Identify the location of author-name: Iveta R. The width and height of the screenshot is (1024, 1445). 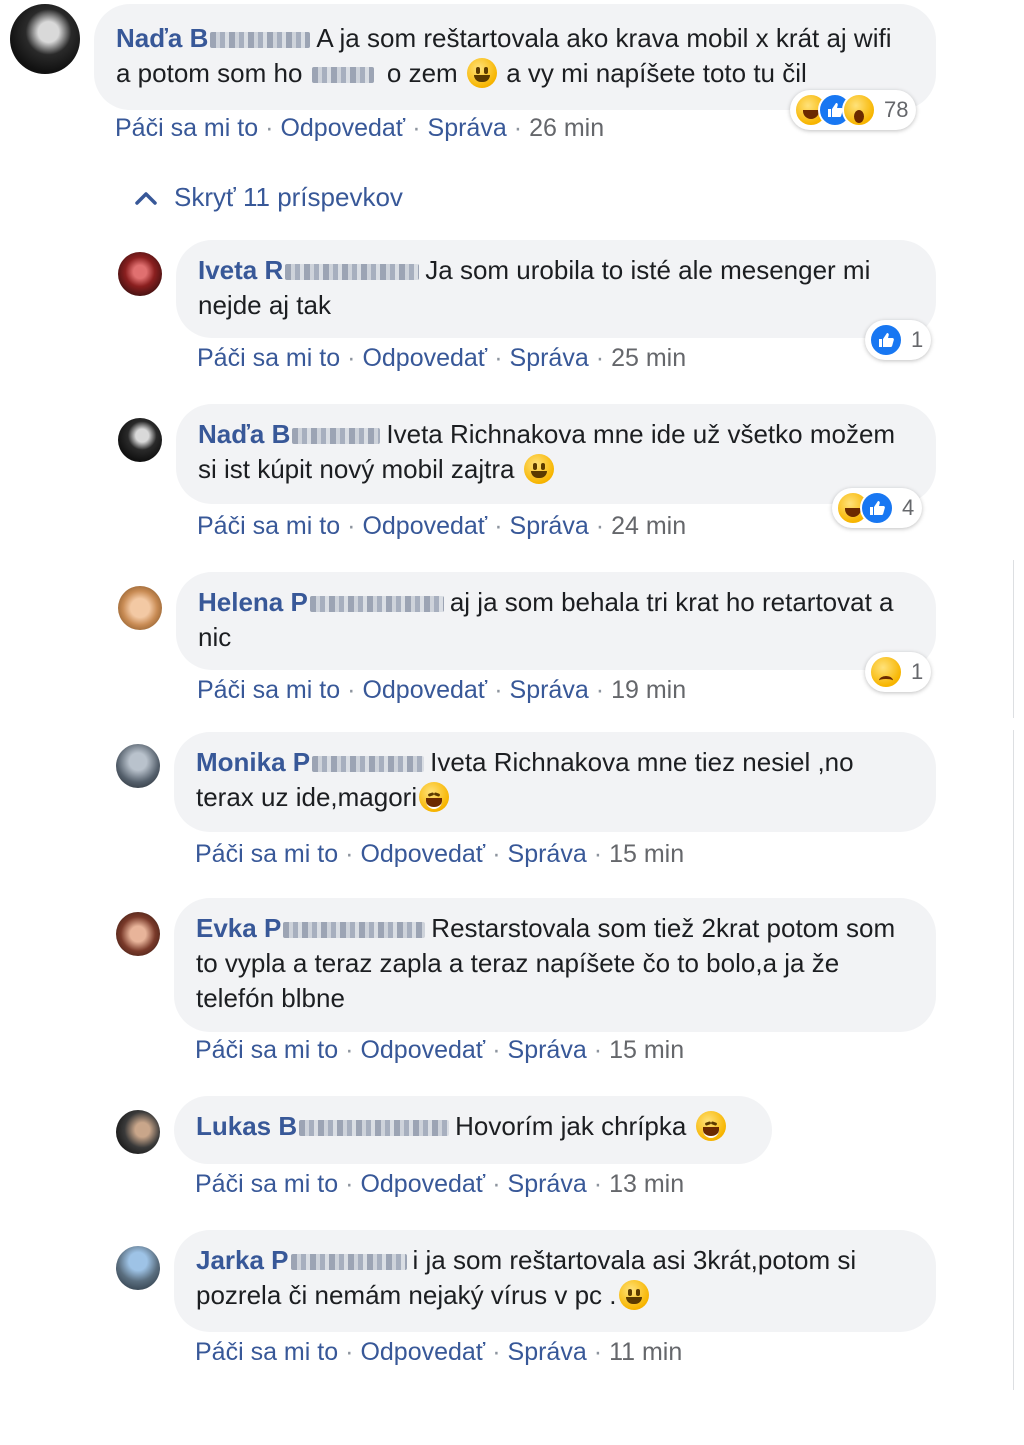
(240, 270).